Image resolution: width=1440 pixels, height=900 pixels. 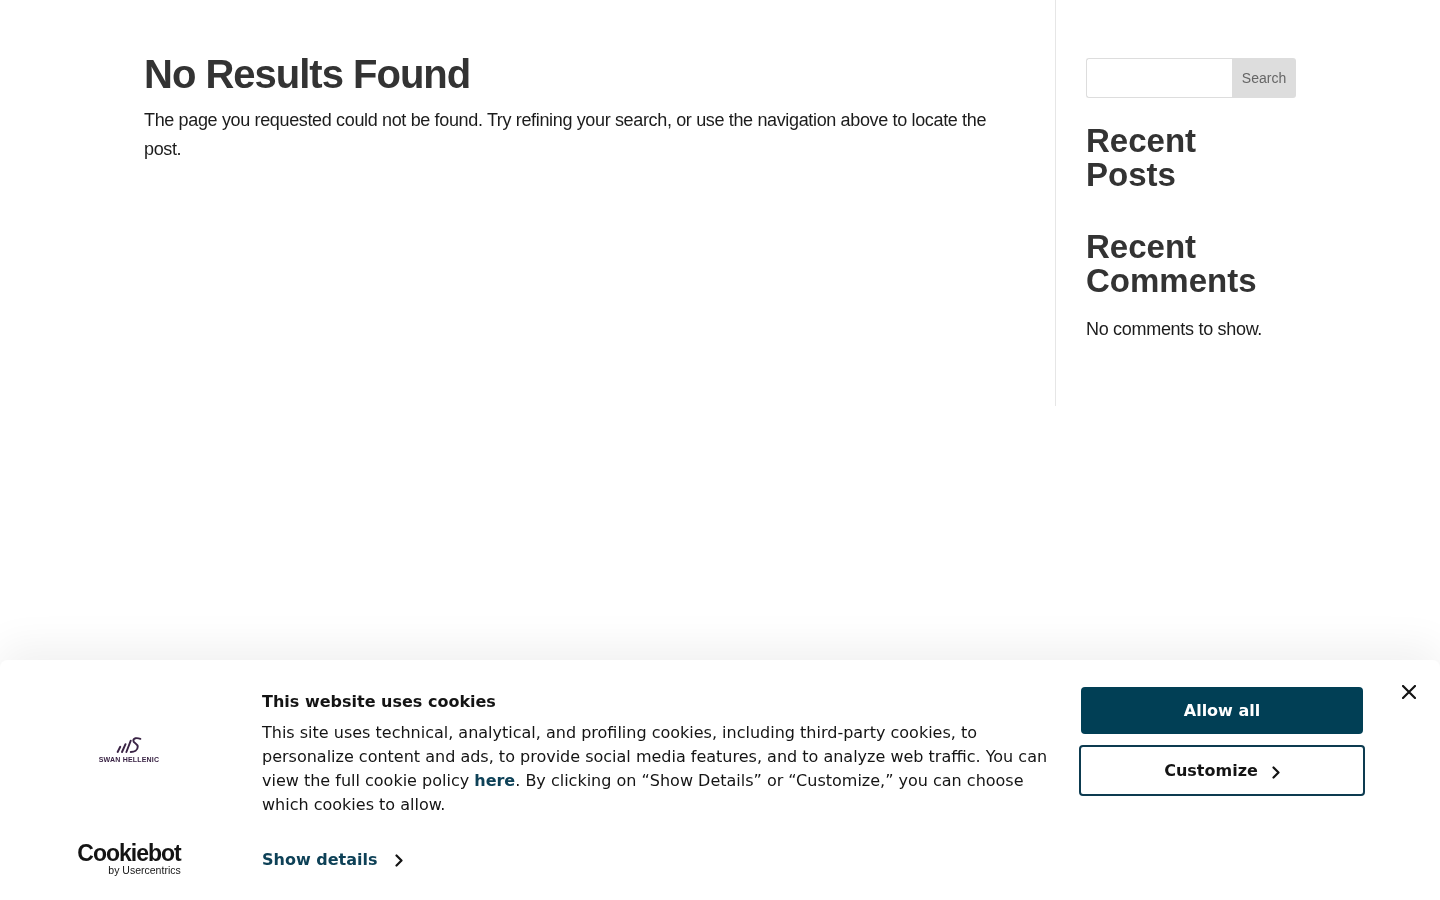 What do you see at coordinates (332, 860) in the screenshot?
I see `show-details-link: Show details` at bounding box center [332, 860].